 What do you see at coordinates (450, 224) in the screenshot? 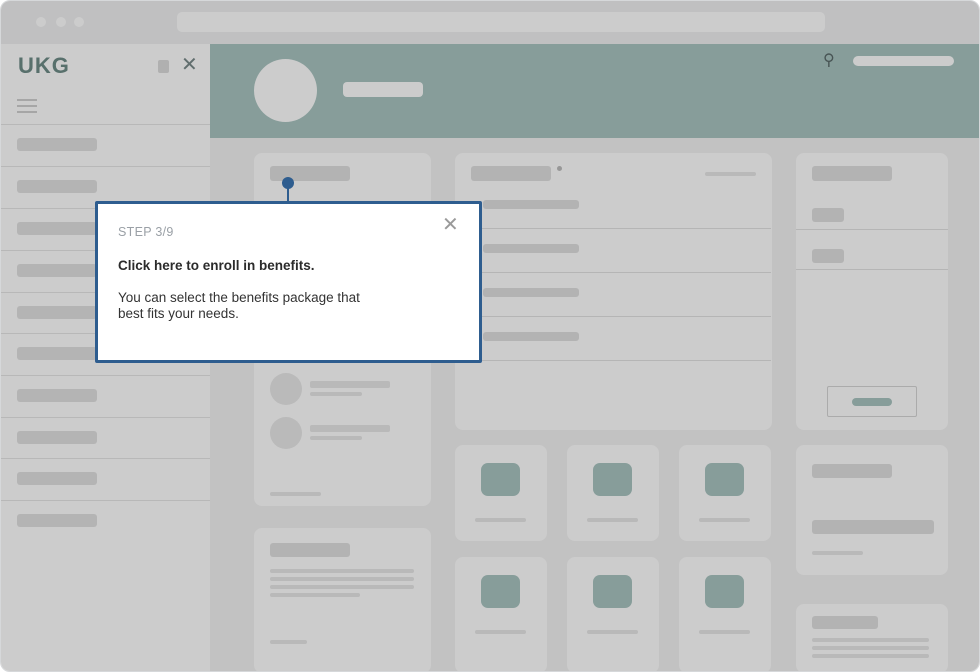
I see `close-icon: ✕` at bounding box center [450, 224].